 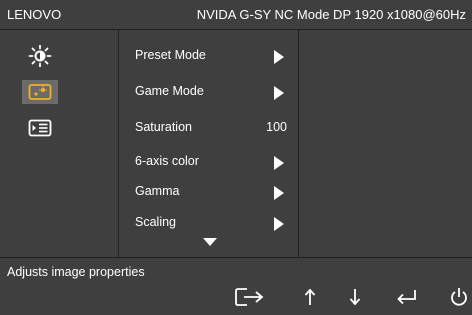 I want to click on enter-icon, so click(x=406, y=297).